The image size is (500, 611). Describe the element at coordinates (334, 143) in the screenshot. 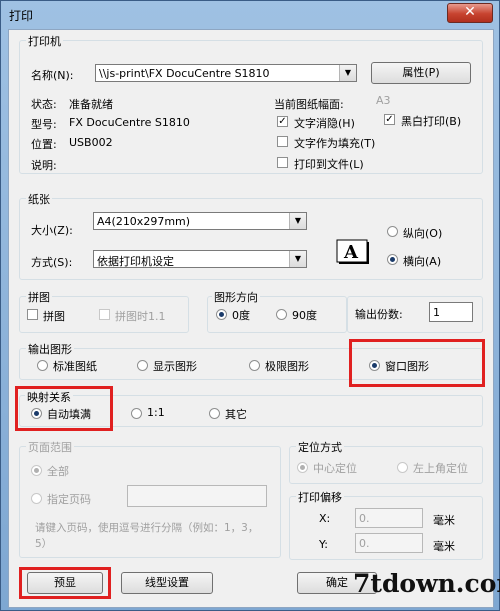

I see `text-as-fill-label: 文字作为填充(T)` at that location.